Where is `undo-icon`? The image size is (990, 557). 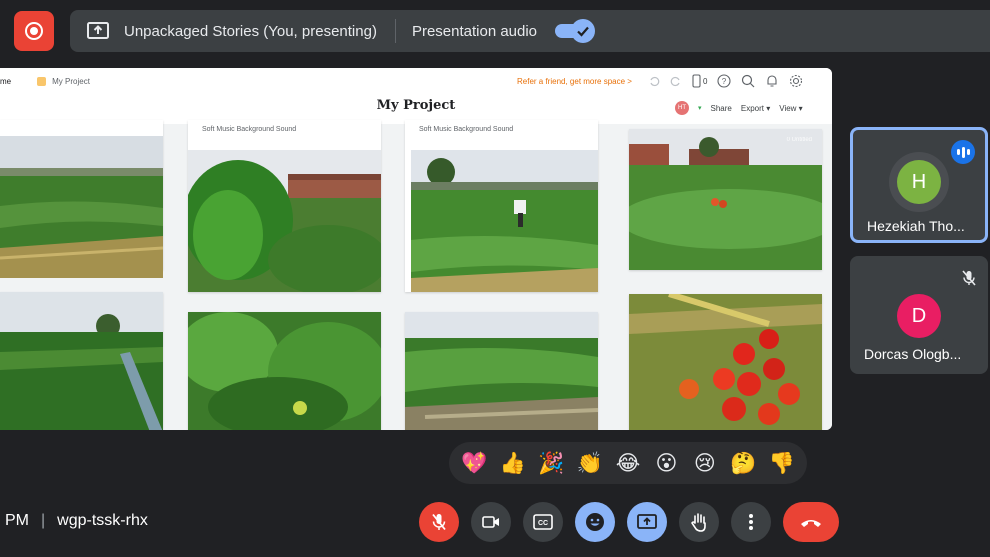 undo-icon is located at coordinates (655, 81).